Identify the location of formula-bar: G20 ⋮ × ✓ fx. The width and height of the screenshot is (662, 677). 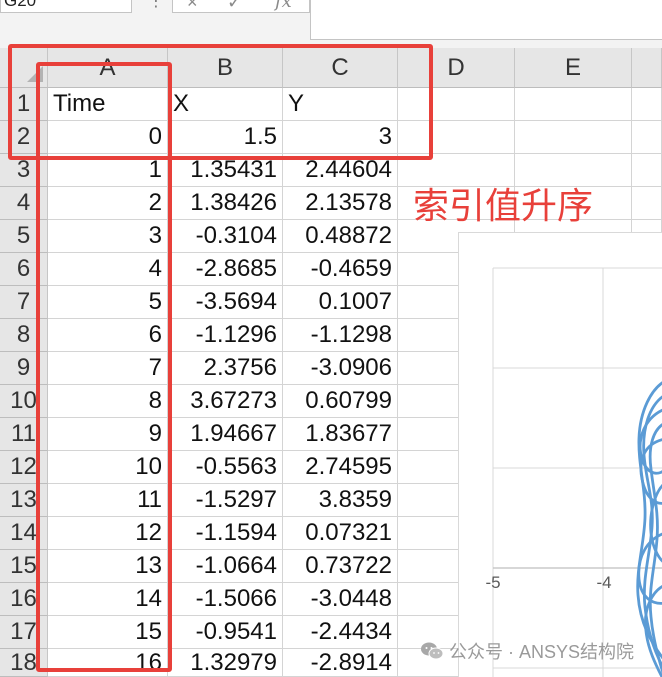
(331, 24).